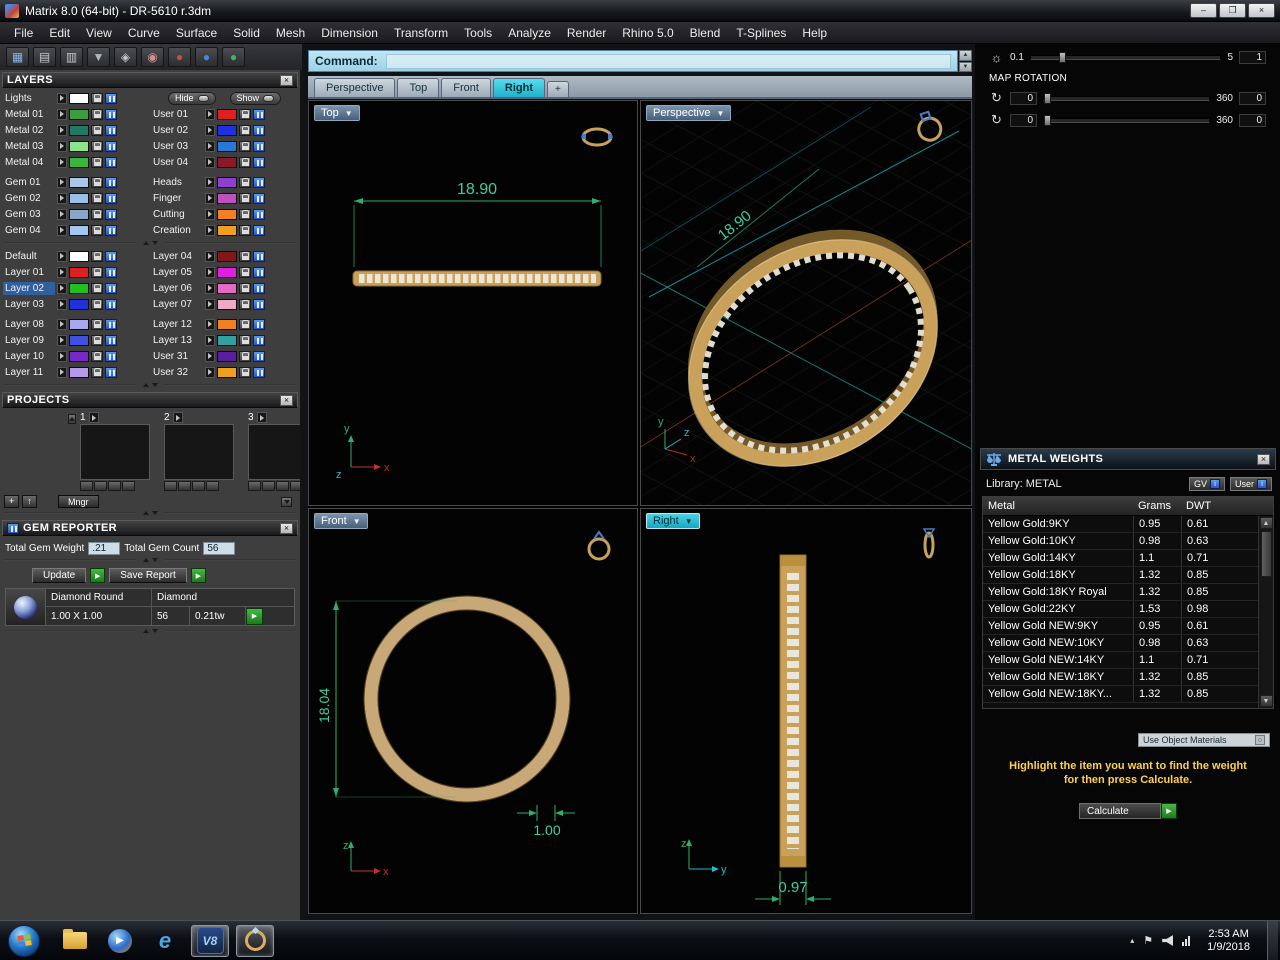 The width and height of the screenshot is (1280, 960). I want to click on layer-name: Layer 12, so click(177, 324).